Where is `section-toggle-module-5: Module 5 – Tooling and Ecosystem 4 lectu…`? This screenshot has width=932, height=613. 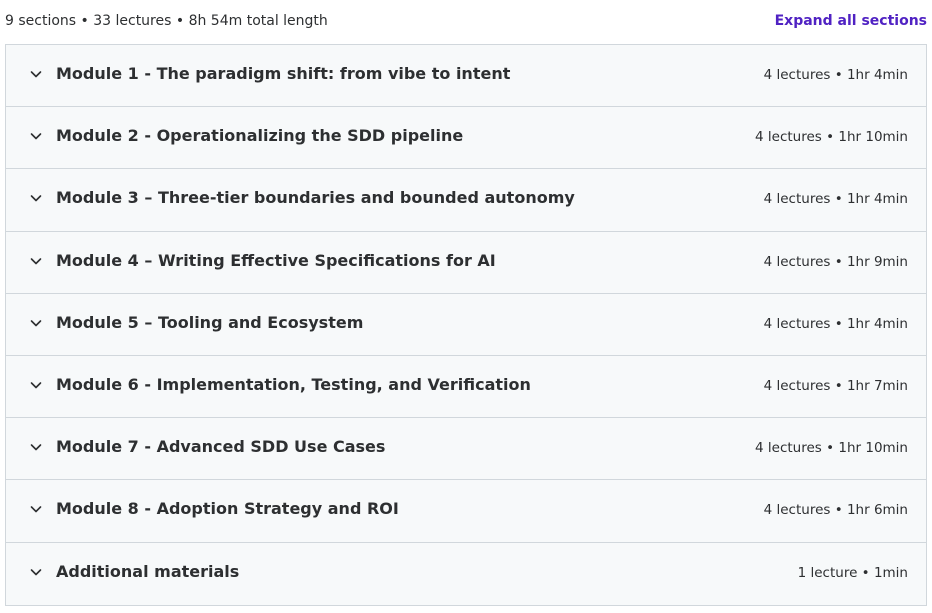 section-toggle-module-5: Module 5 – Tooling and Ecosystem 4 lectu… is located at coordinates (466, 324).